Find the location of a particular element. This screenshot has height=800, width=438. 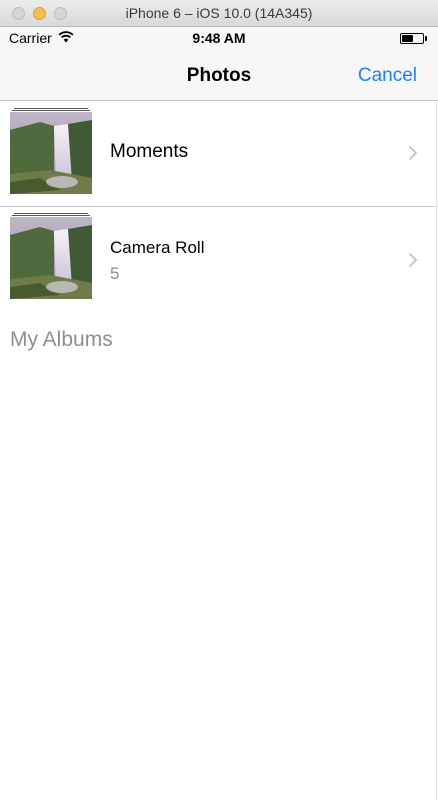

album-title: Camera Roll is located at coordinates (157, 247).